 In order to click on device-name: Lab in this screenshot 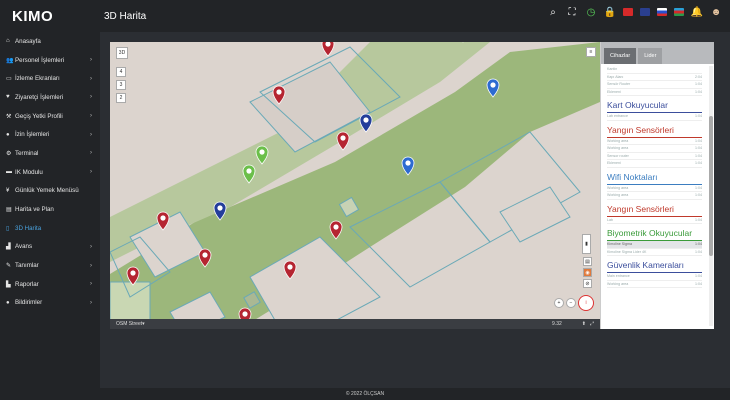, I will do `click(610, 219)`.